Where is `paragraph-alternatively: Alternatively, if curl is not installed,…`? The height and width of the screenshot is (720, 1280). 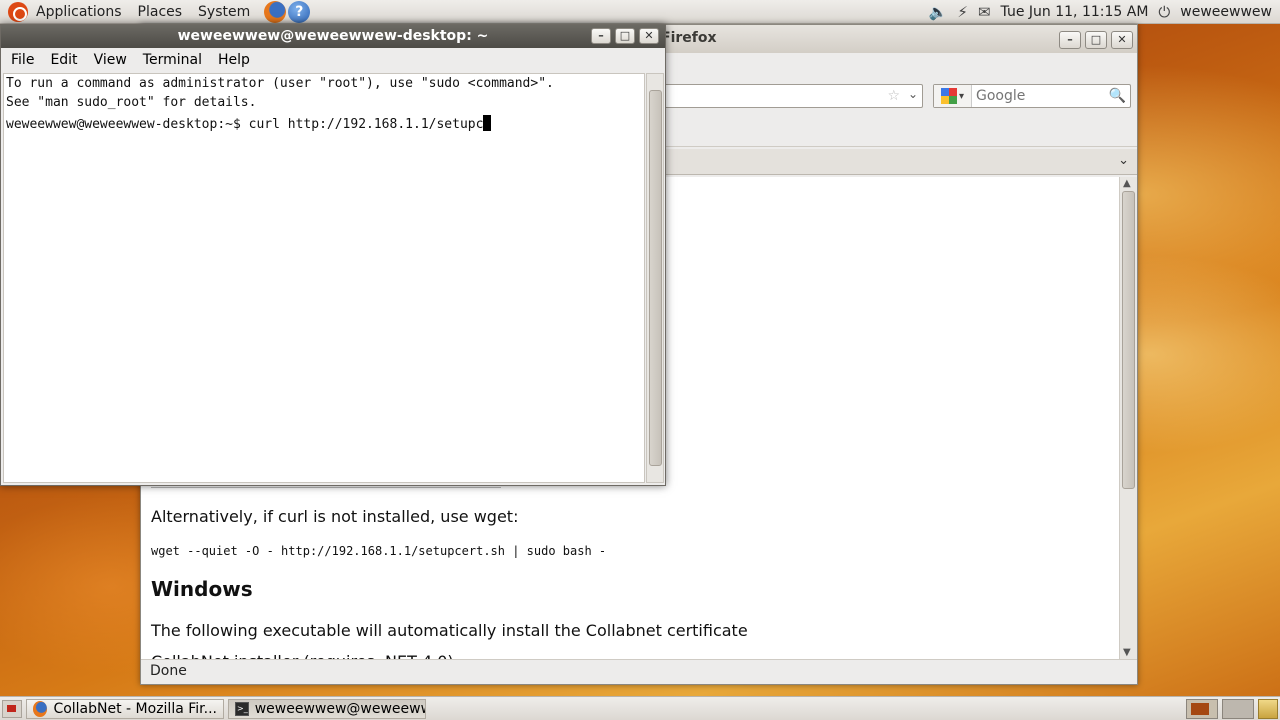 paragraph-alternatively: Alternatively, if curl is not installed,… is located at coordinates (335, 516).